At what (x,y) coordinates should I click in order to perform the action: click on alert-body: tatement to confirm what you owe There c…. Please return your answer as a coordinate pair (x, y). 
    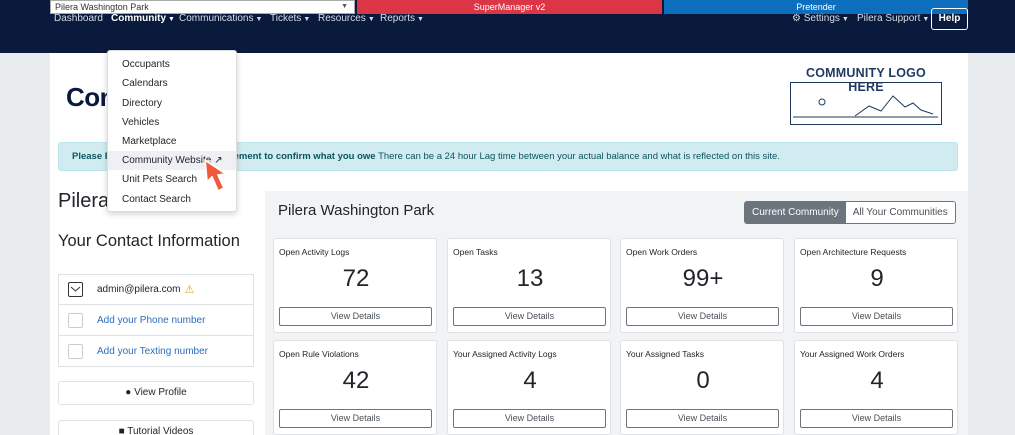
    Looking at the image, I should click on (501, 156).